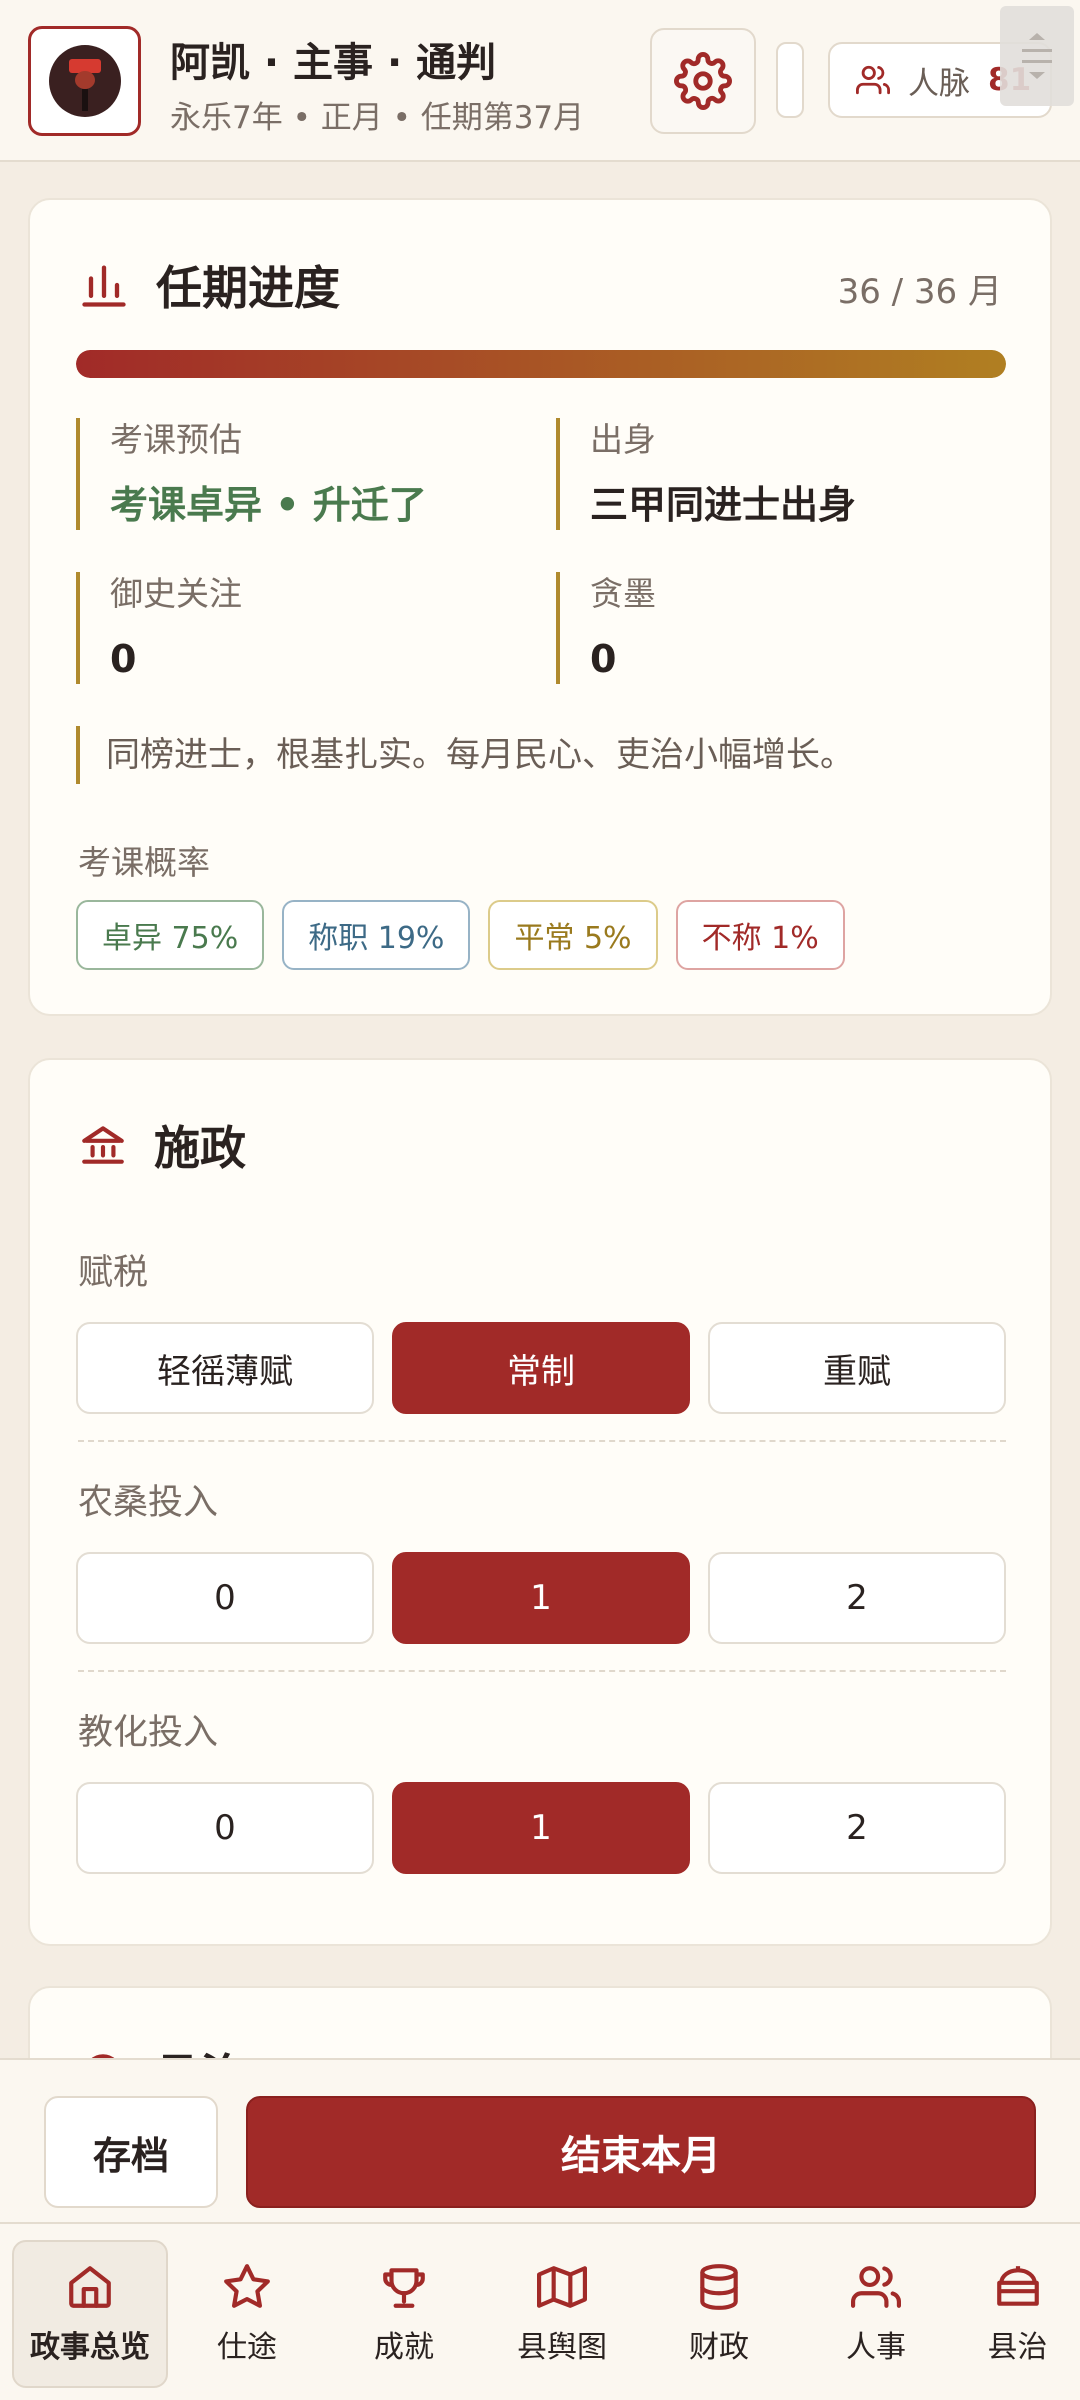  I want to click on building-icon, so click(1017, 2286).